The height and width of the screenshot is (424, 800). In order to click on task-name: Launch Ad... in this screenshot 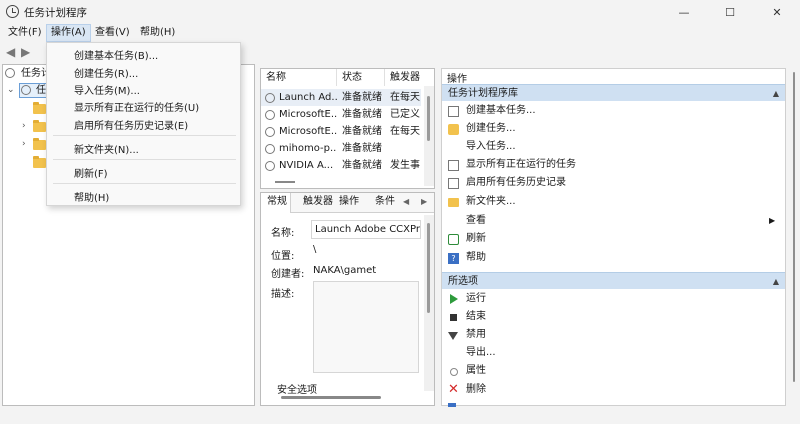, I will do `click(308, 97)`.